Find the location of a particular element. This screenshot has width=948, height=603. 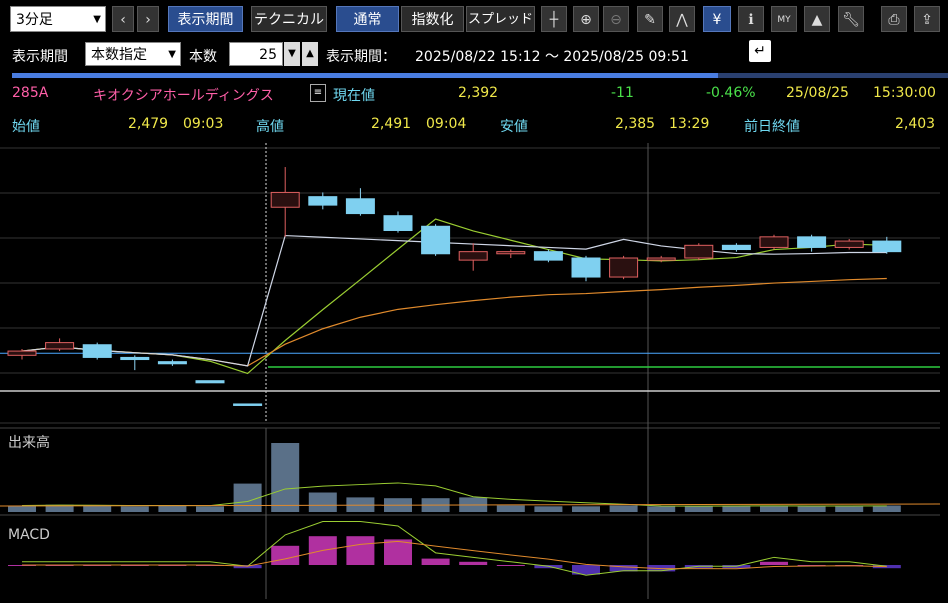

triangle-down-icon: ▼ is located at coordinates (292, 53).